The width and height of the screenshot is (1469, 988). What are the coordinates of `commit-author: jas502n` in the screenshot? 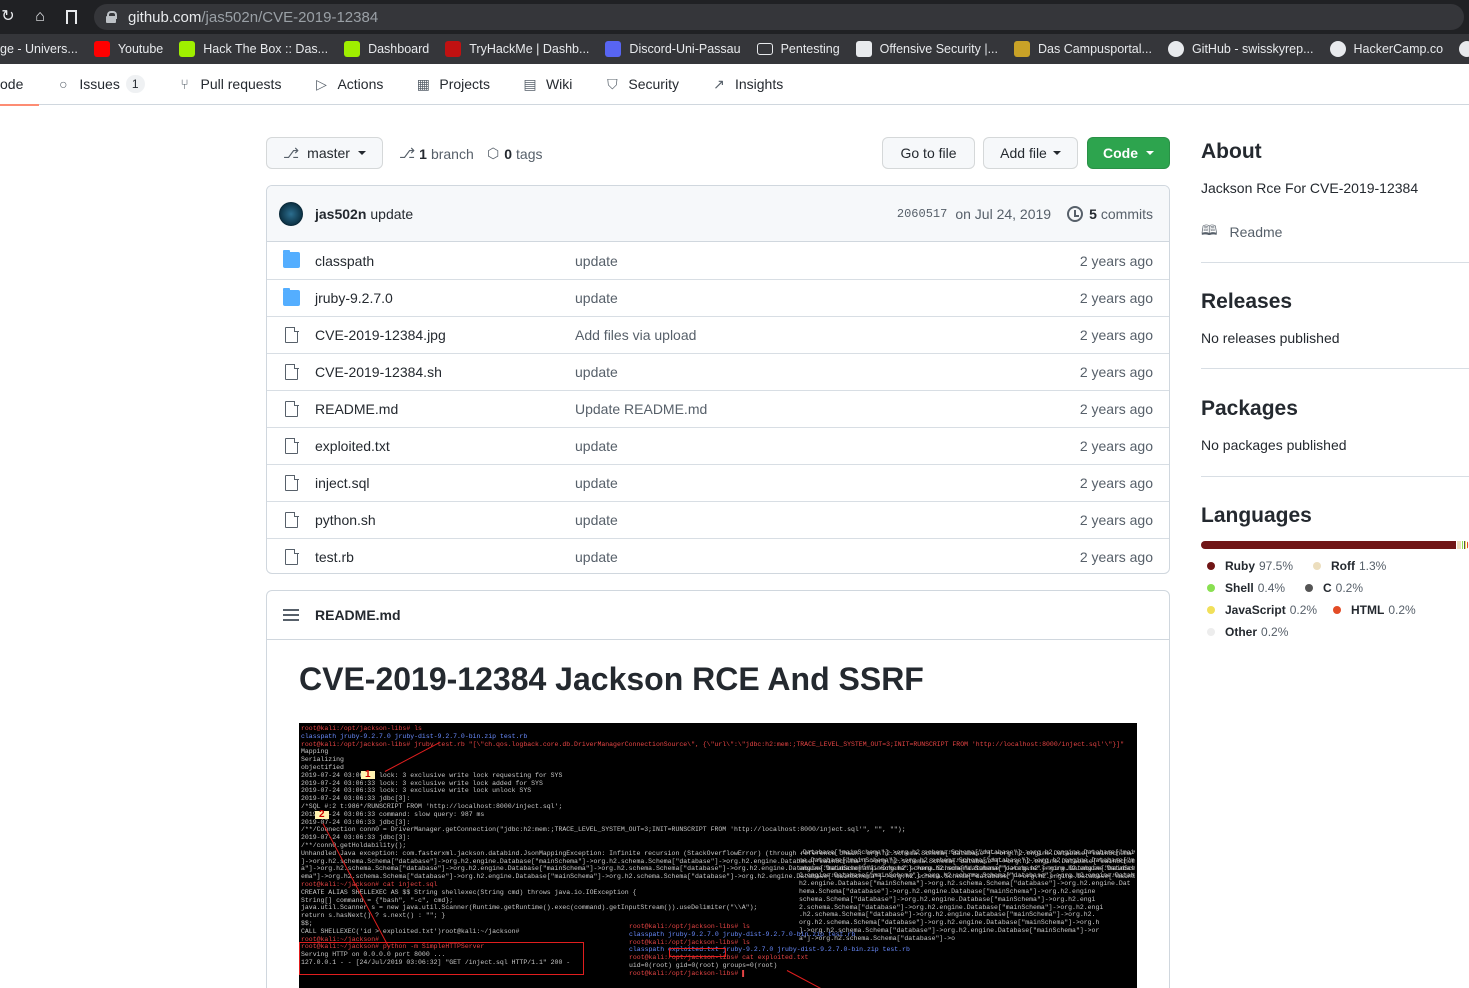 It's located at (340, 214).